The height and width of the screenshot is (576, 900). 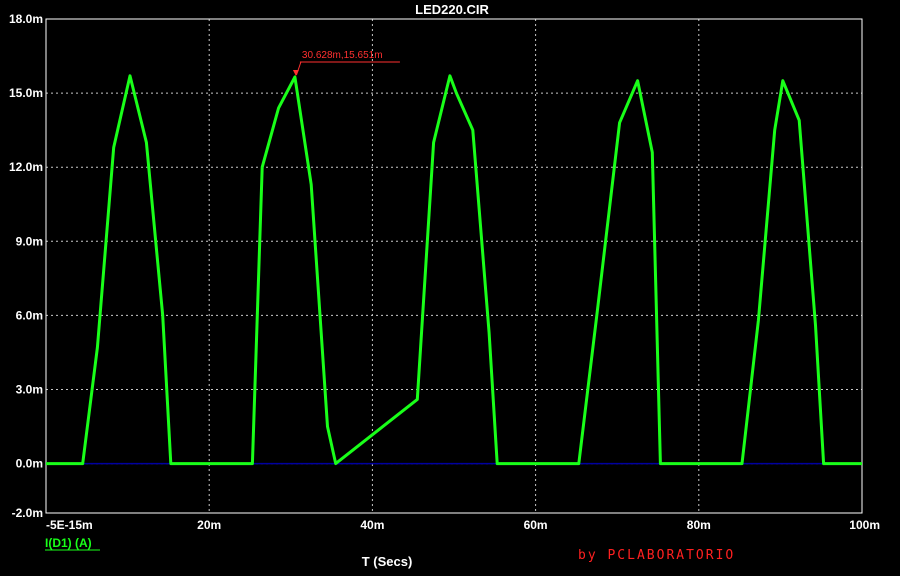 What do you see at coordinates (372, 525) in the screenshot?
I see `x-tick-label: 40m` at bounding box center [372, 525].